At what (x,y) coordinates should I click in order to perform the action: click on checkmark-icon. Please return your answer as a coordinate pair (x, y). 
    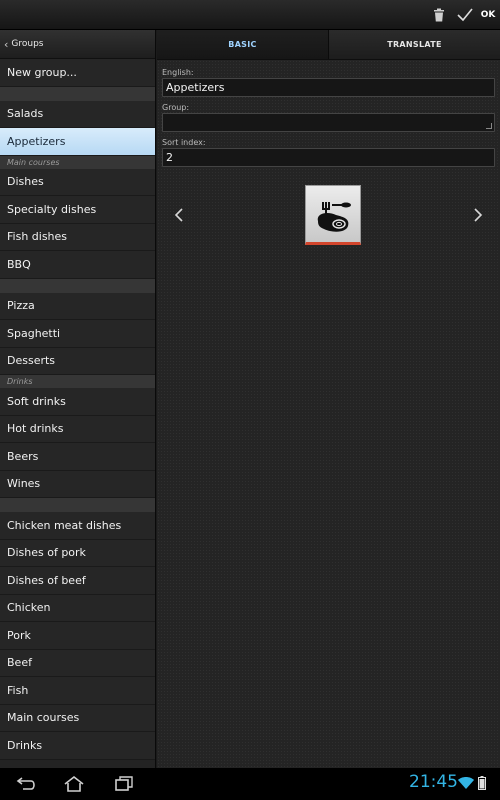
    Looking at the image, I should click on (465, 15).